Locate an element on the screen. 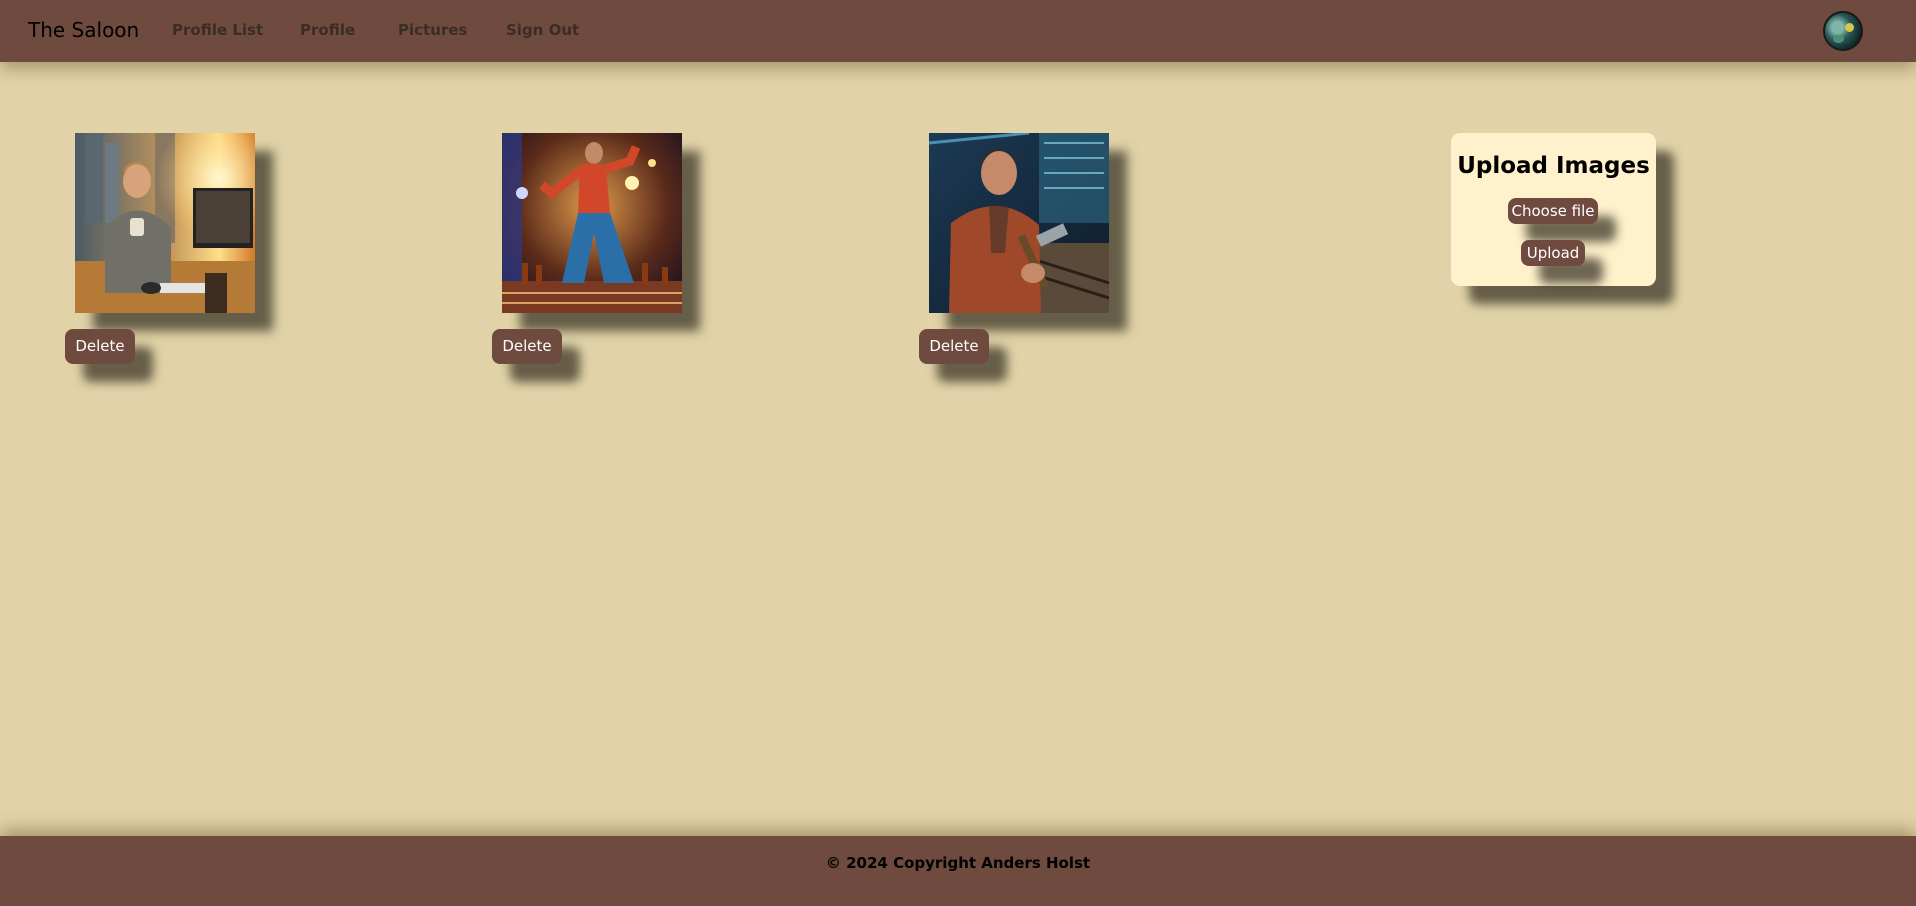  upload-title: Upload Images is located at coordinates (1553, 166).